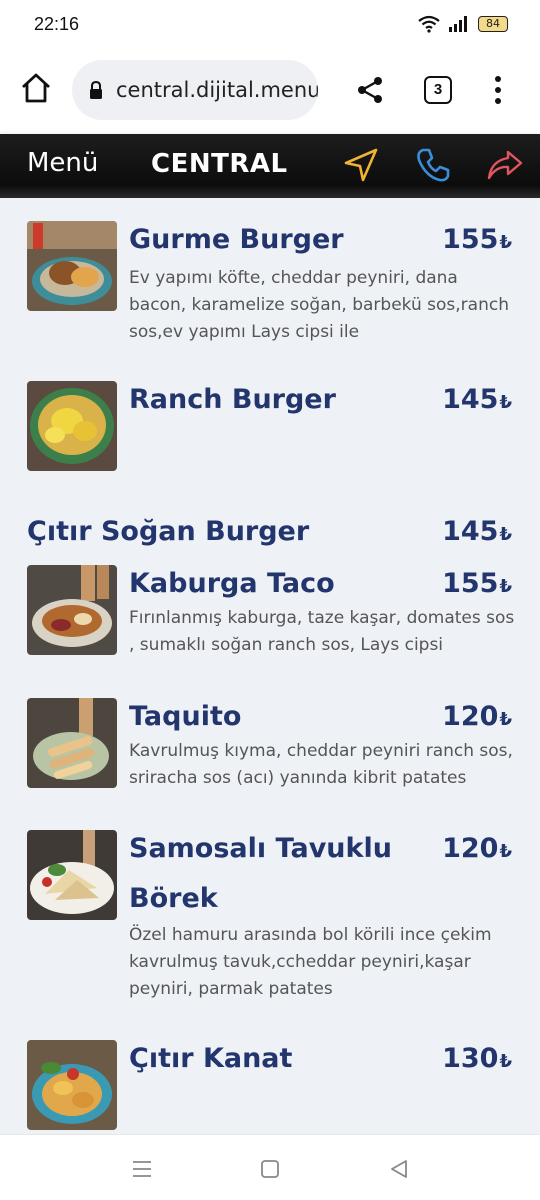 The image size is (540, 1200). I want to click on url-text: central.dijital.menu, so click(217, 90).